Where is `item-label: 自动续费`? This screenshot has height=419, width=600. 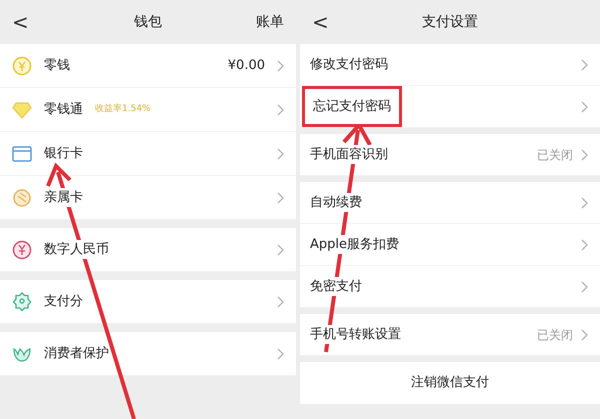 item-label: 自动续费 is located at coordinates (336, 202).